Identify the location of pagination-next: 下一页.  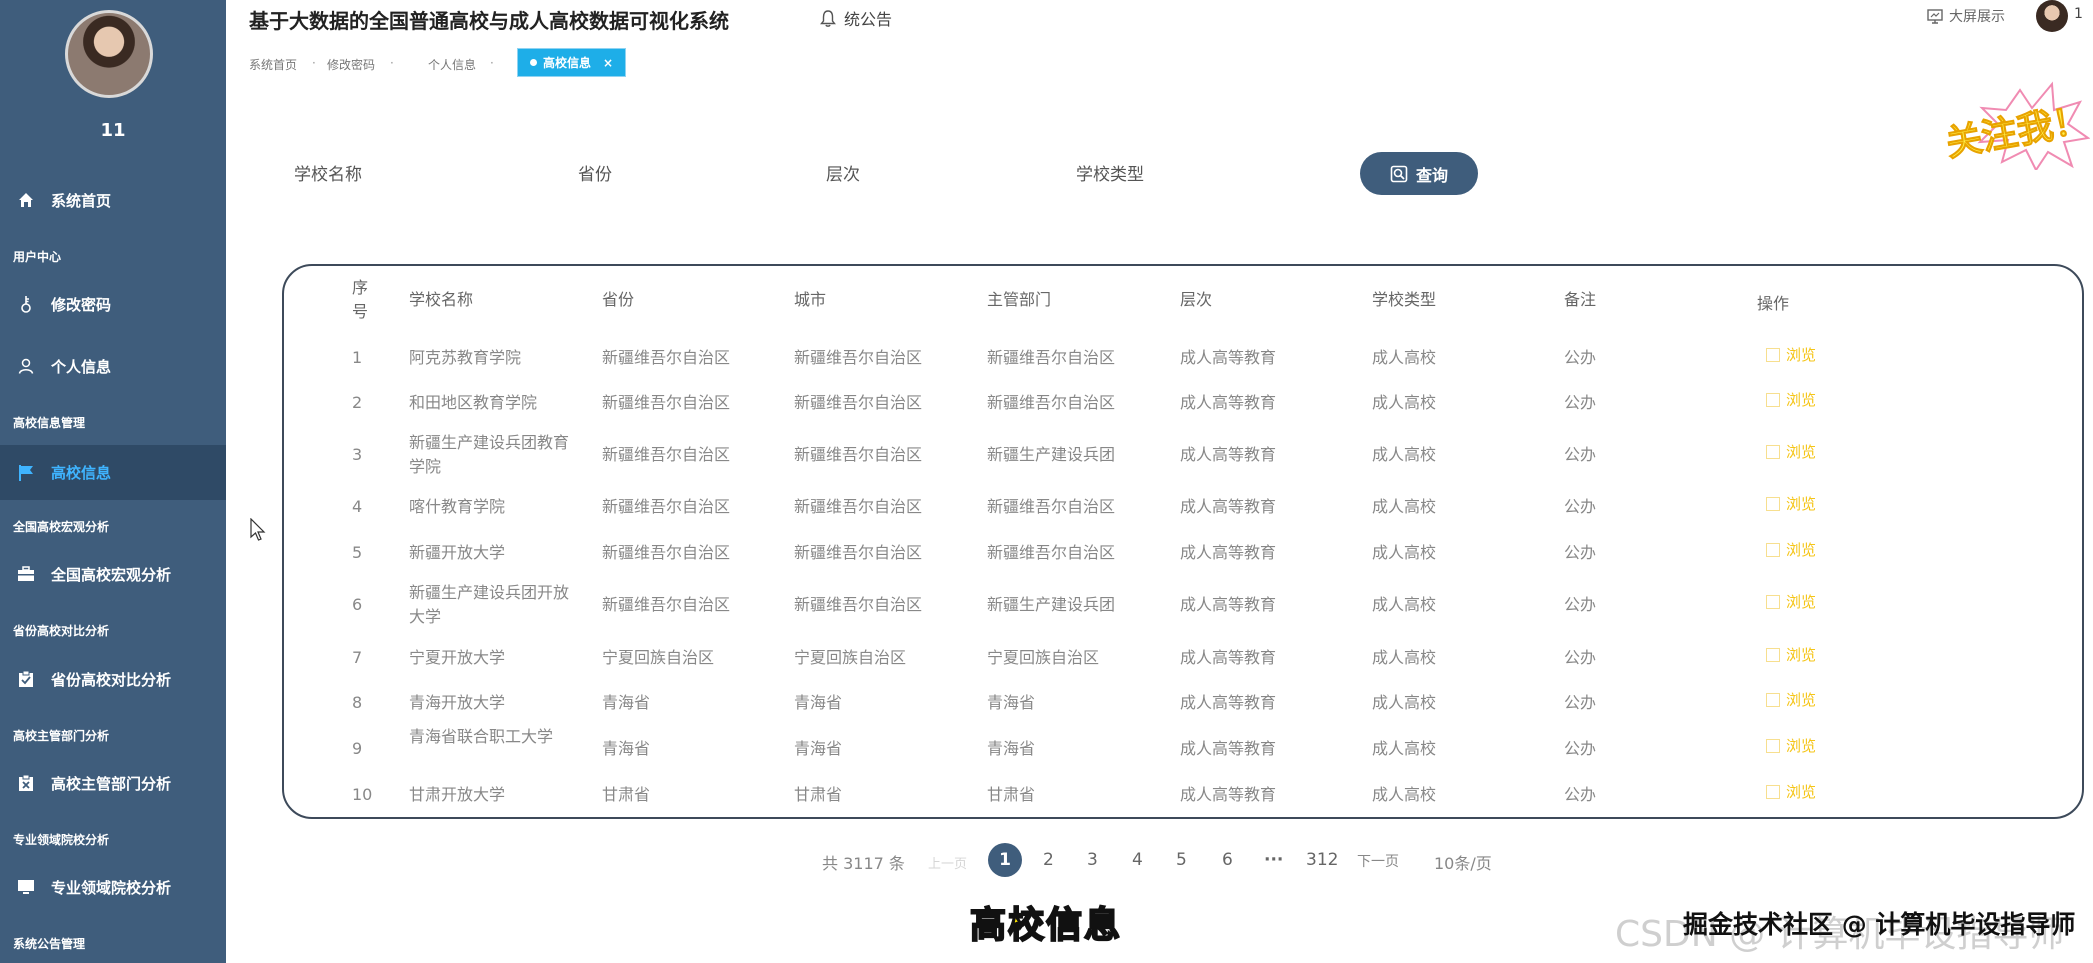
(1378, 861).